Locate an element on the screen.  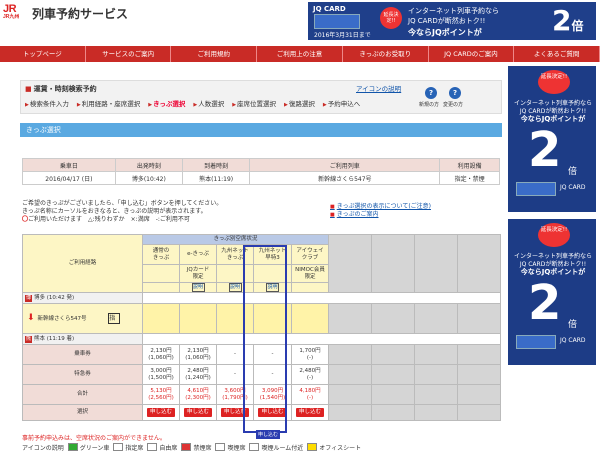
step-4: 人数選択 is located at coordinates (208, 103).